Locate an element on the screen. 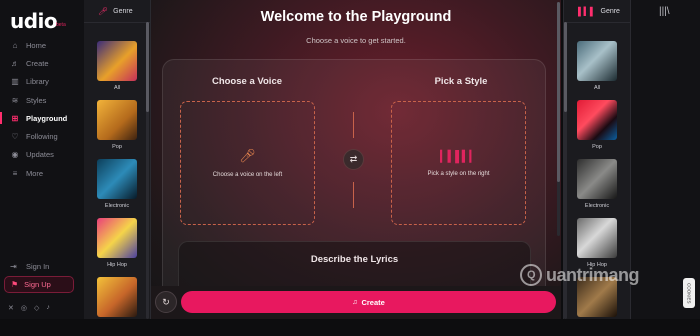 This screenshot has width=700, height=336. nav-label: Library is located at coordinates (37, 82).